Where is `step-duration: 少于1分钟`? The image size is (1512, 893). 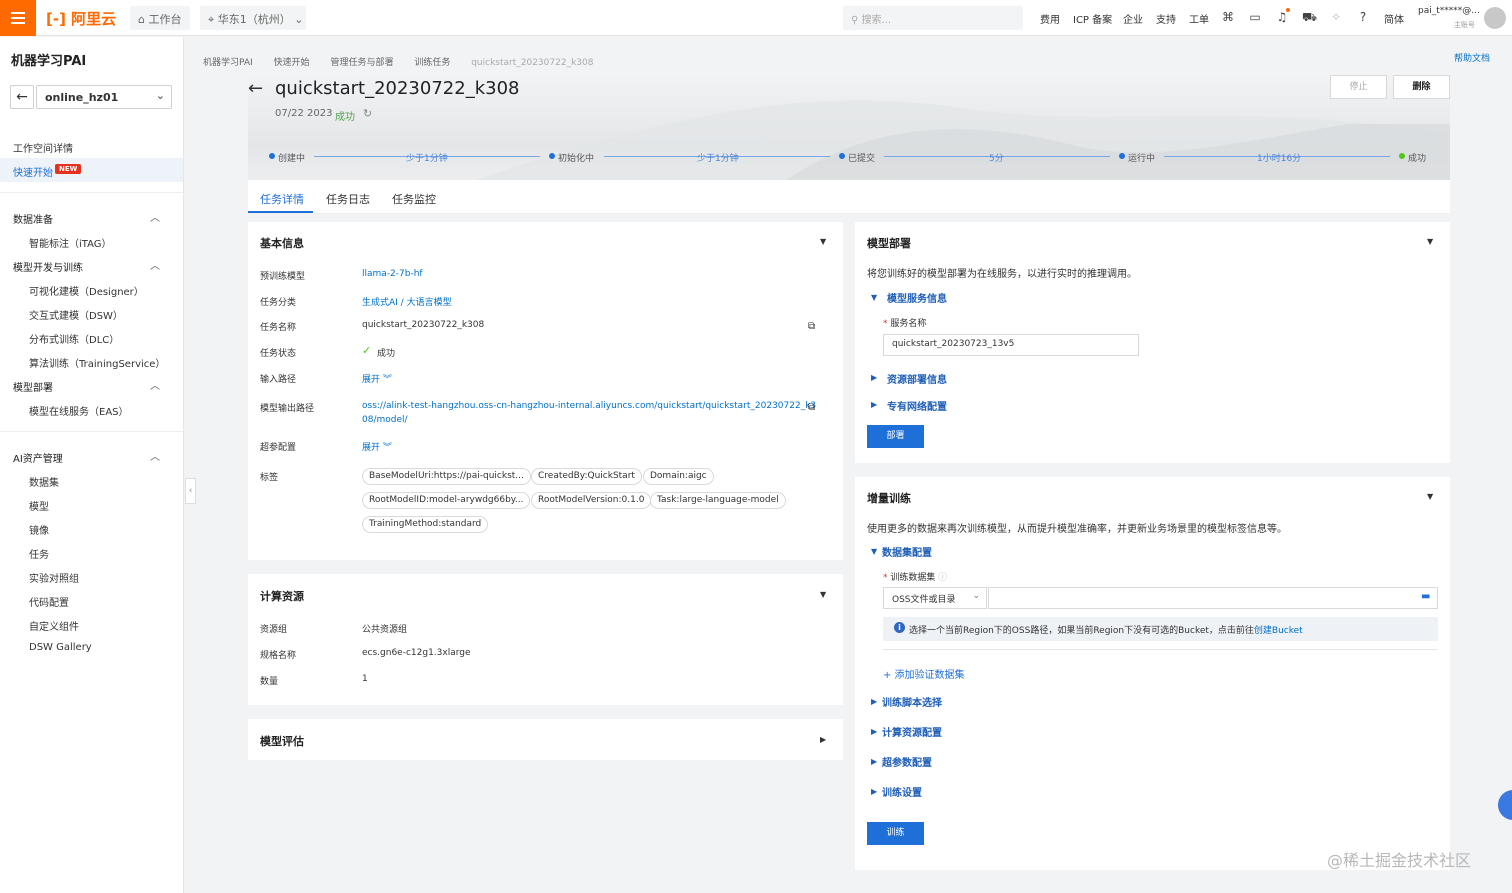 step-duration: 少于1分钟 is located at coordinates (427, 159).